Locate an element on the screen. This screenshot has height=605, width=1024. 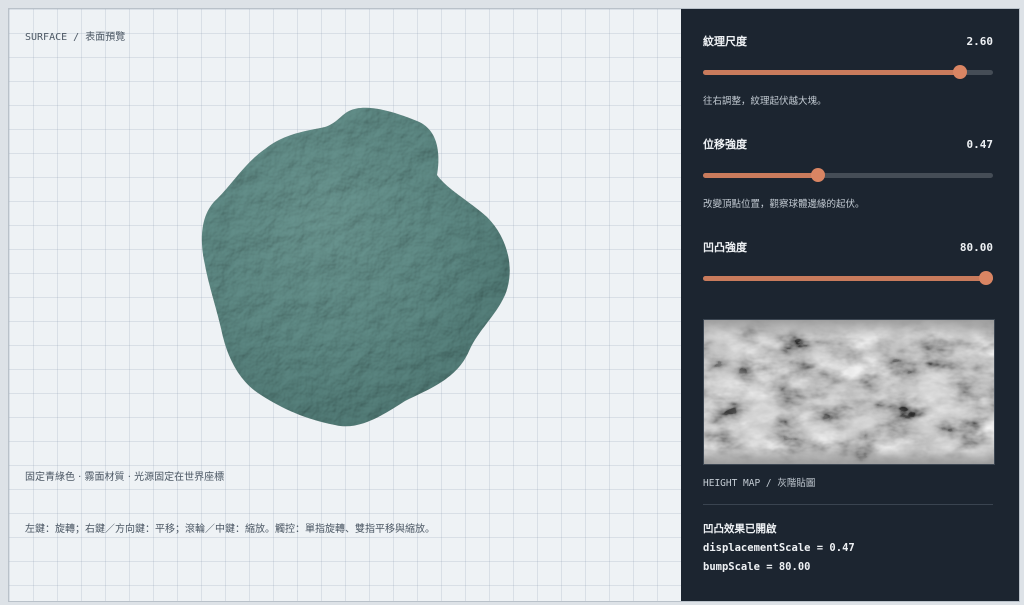
viewport-title: SURFACE / 表面預覽 is located at coordinates (75, 37).